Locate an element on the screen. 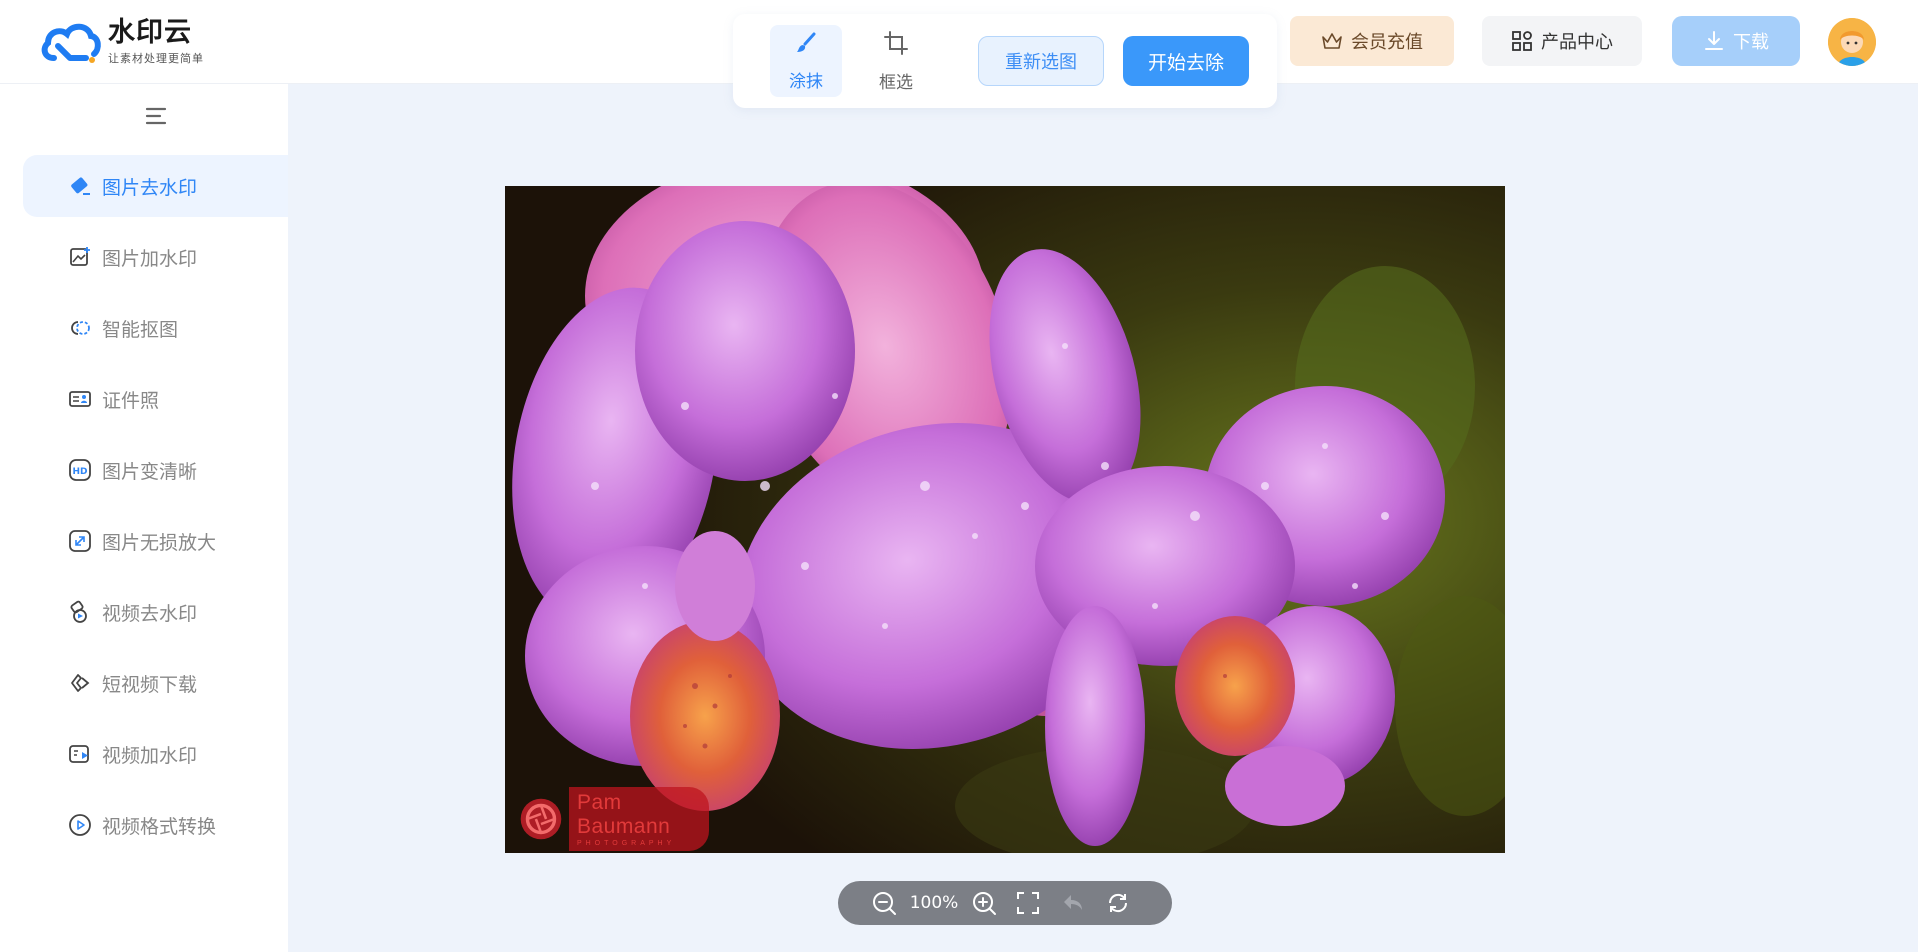 The height and width of the screenshot is (952, 1918). sidebar-item-video-watermark-remove: 视频去水印 is located at coordinates (155, 612).